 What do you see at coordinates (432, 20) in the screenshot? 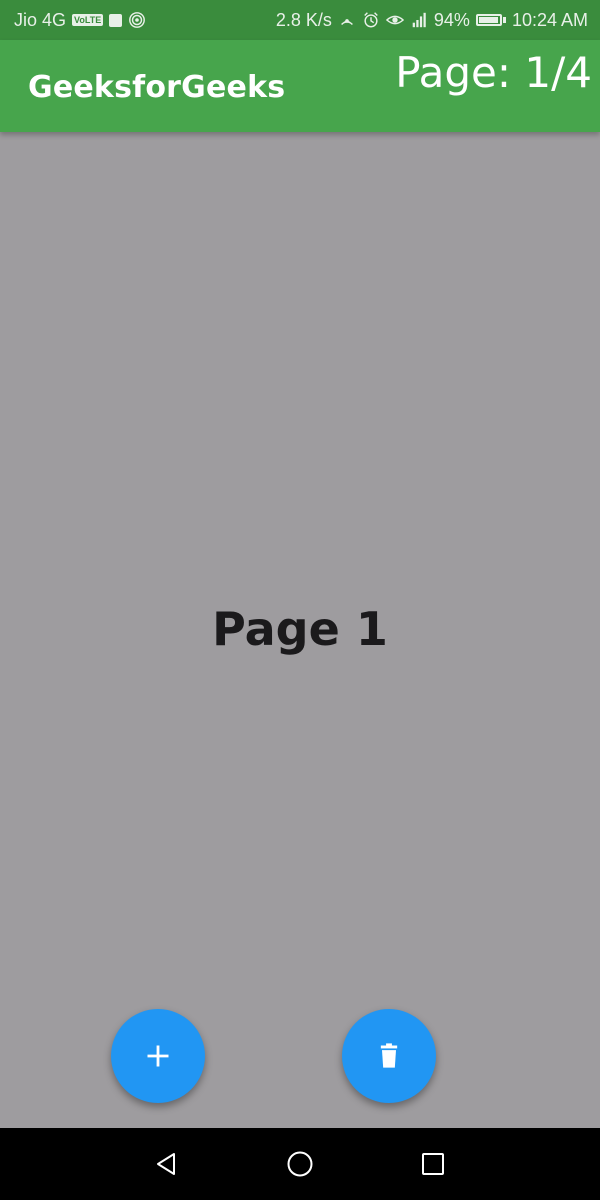
I see `status-right: 2.8 K/s 94% 10:24 AM` at bounding box center [432, 20].